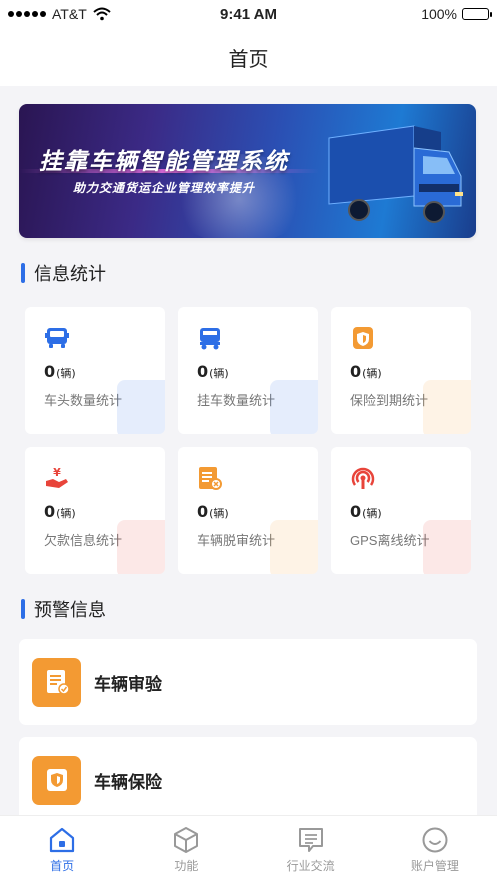  I want to click on chat-icon, so click(310, 840).